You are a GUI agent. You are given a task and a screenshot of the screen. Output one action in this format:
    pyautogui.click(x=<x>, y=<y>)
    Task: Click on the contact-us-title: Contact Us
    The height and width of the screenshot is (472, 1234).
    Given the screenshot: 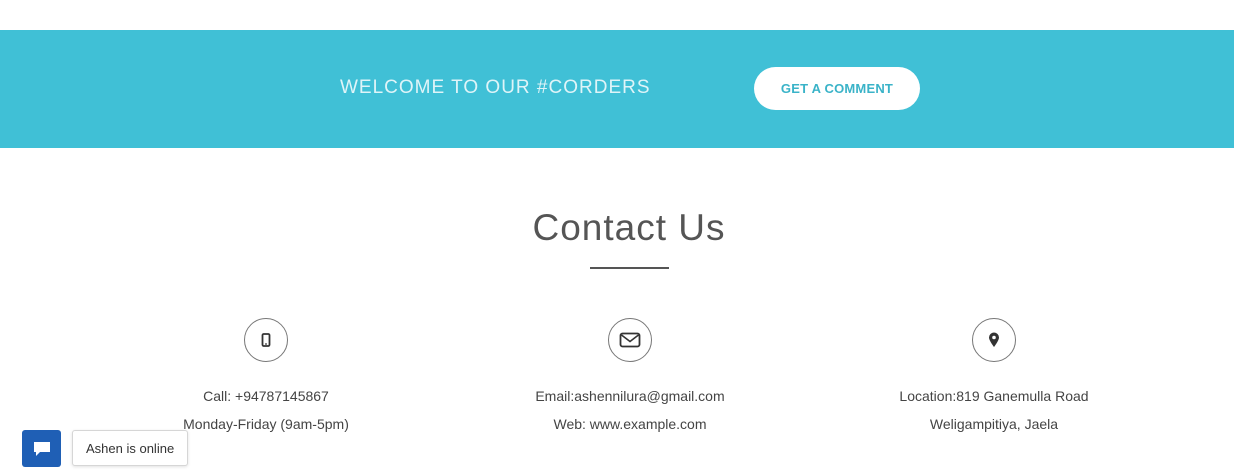 What is the action you would take?
    pyautogui.click(x=629, y=227)
    